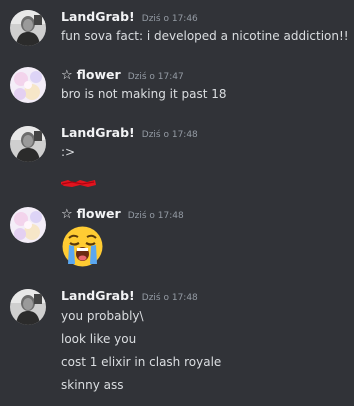  I want to click on message-text: cost 1 elixir in clash royale, so click(141, 362).